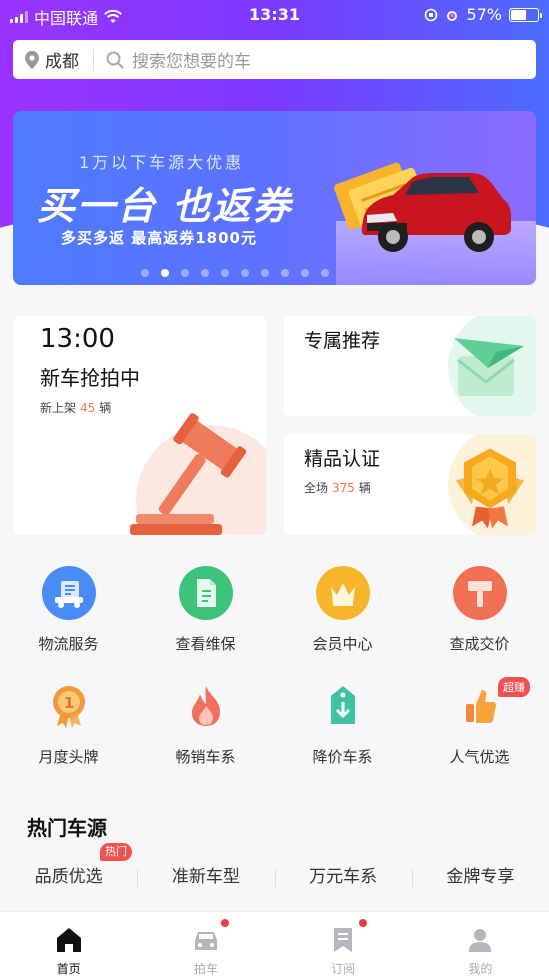  I want to click on service-logistics: 物流服务, so click(68, 609).